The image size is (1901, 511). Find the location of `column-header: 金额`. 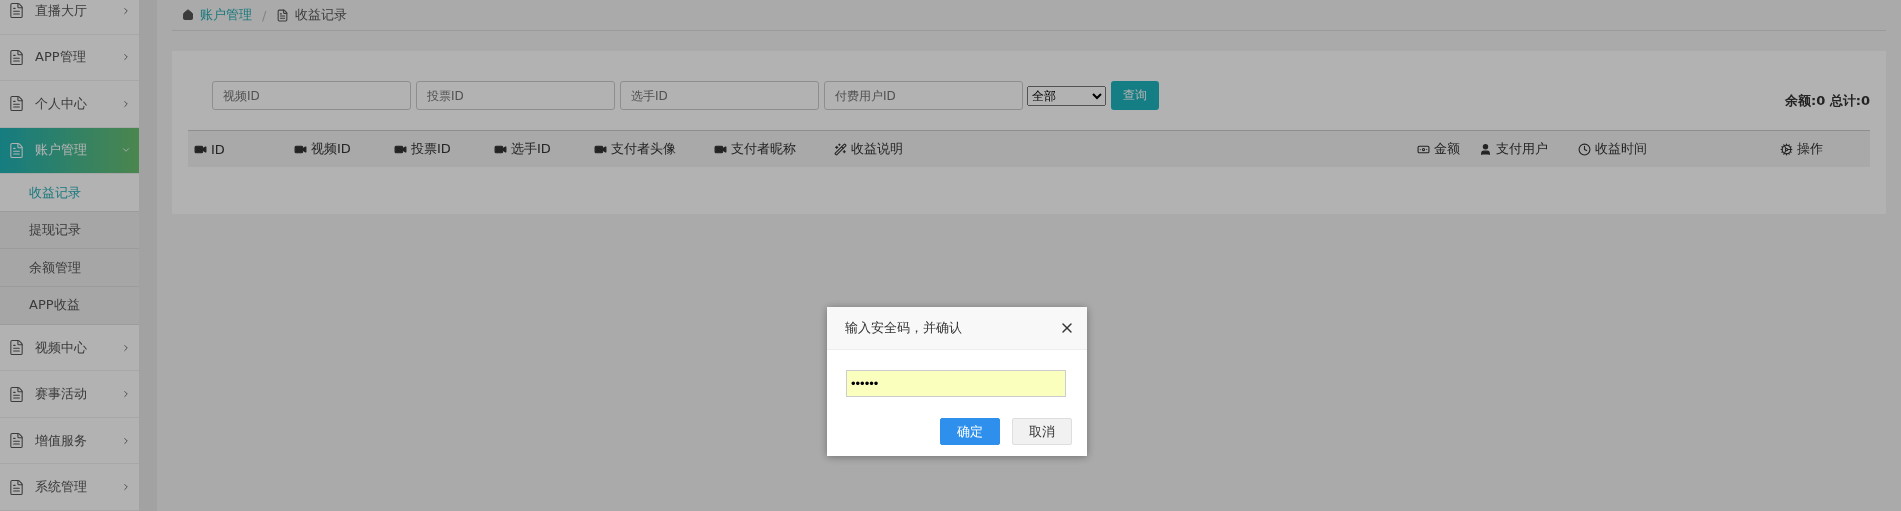

column-header: 金额 is located at coordinates (1447, 149).